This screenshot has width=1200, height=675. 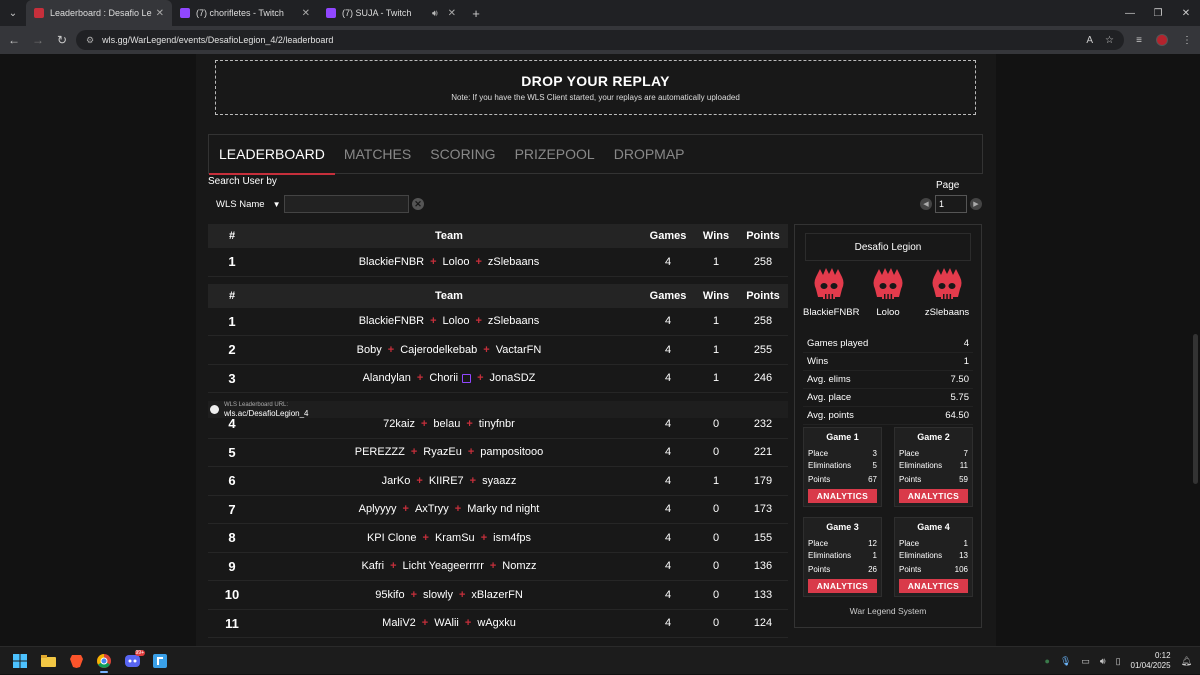 What do you see at coordinates (389, 595) in the screenshot?
I see `player-name: 95kifo` at bounding box center [389, 595].